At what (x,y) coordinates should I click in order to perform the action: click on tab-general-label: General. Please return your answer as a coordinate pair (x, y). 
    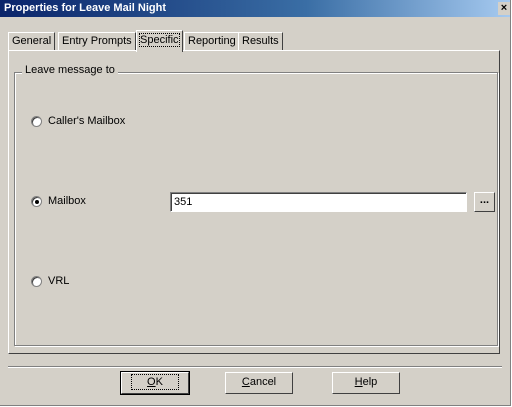
    Looking at the image, I should click on (32, 41).